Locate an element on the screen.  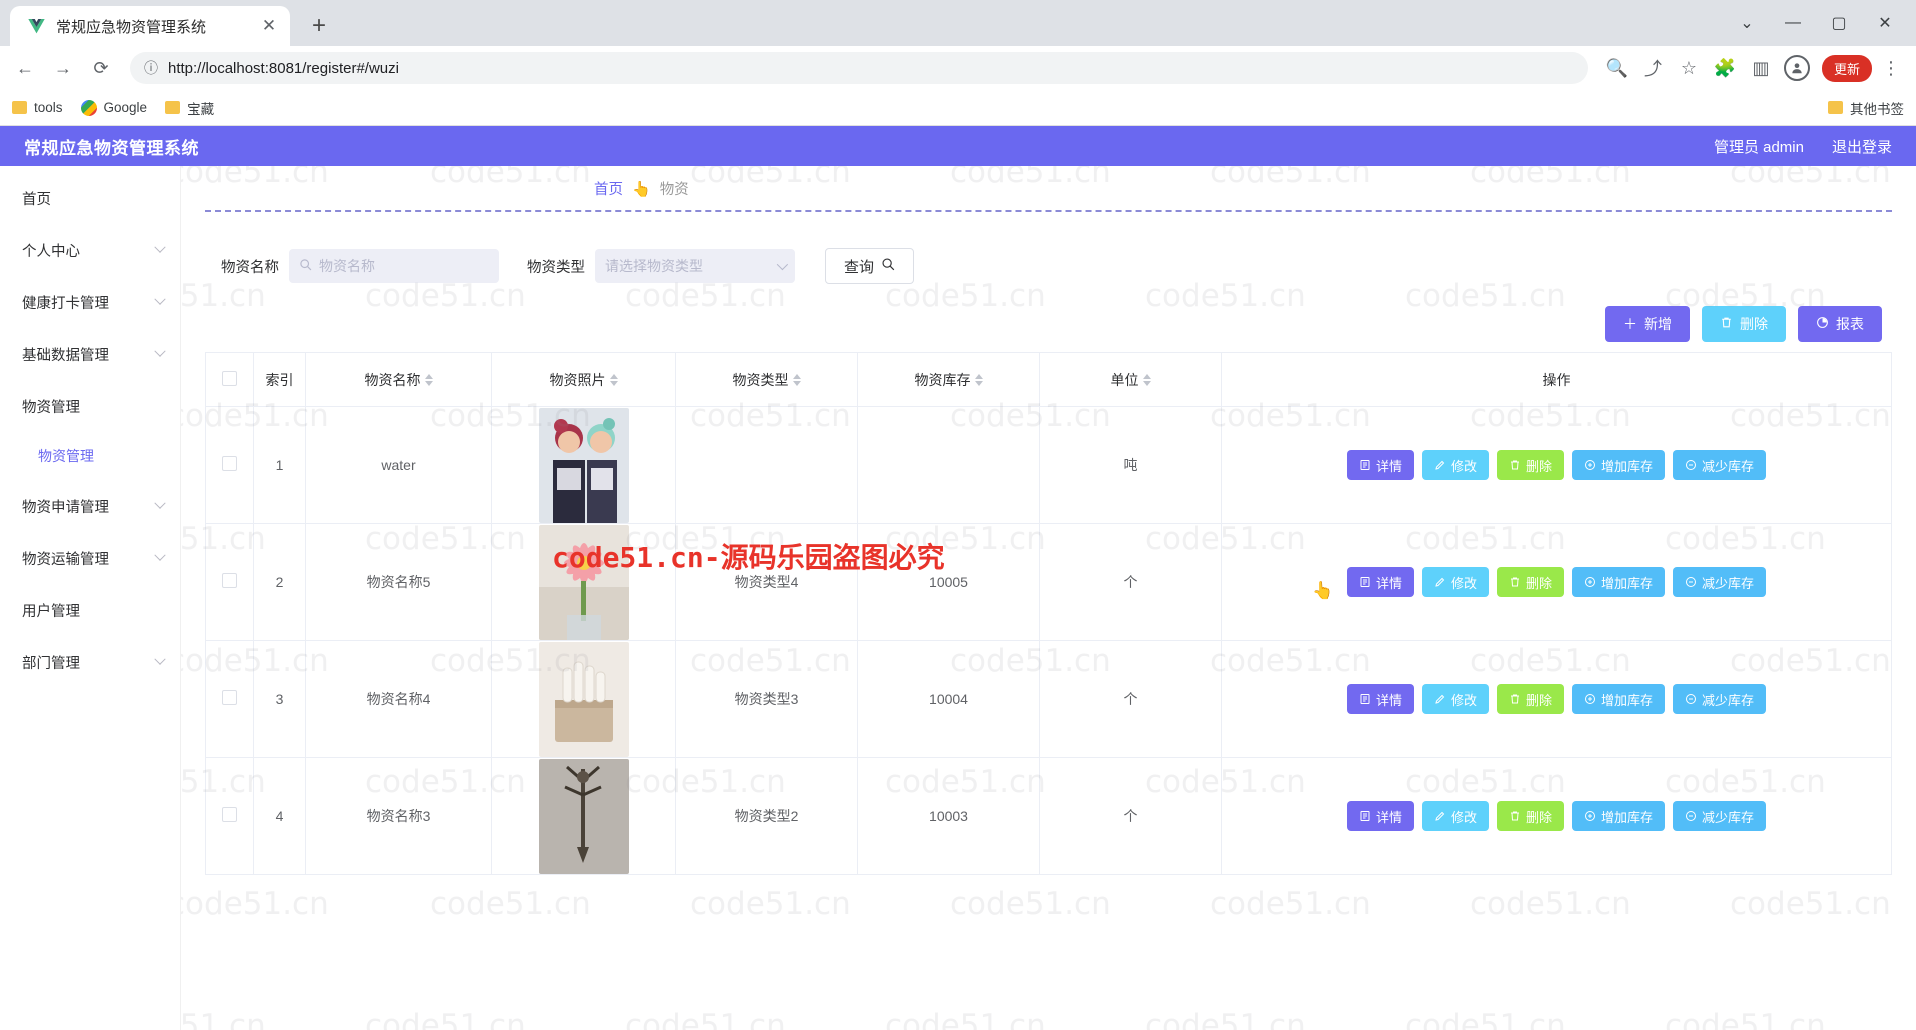
update-button: 更新 is located at coordinates (1846, 68).